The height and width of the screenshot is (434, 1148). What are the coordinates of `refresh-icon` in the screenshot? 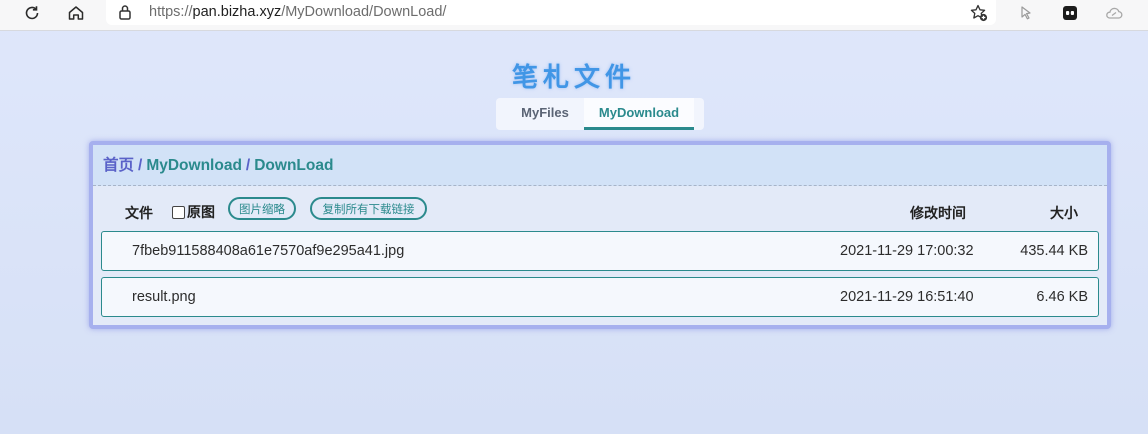 It's located at (32, 13).